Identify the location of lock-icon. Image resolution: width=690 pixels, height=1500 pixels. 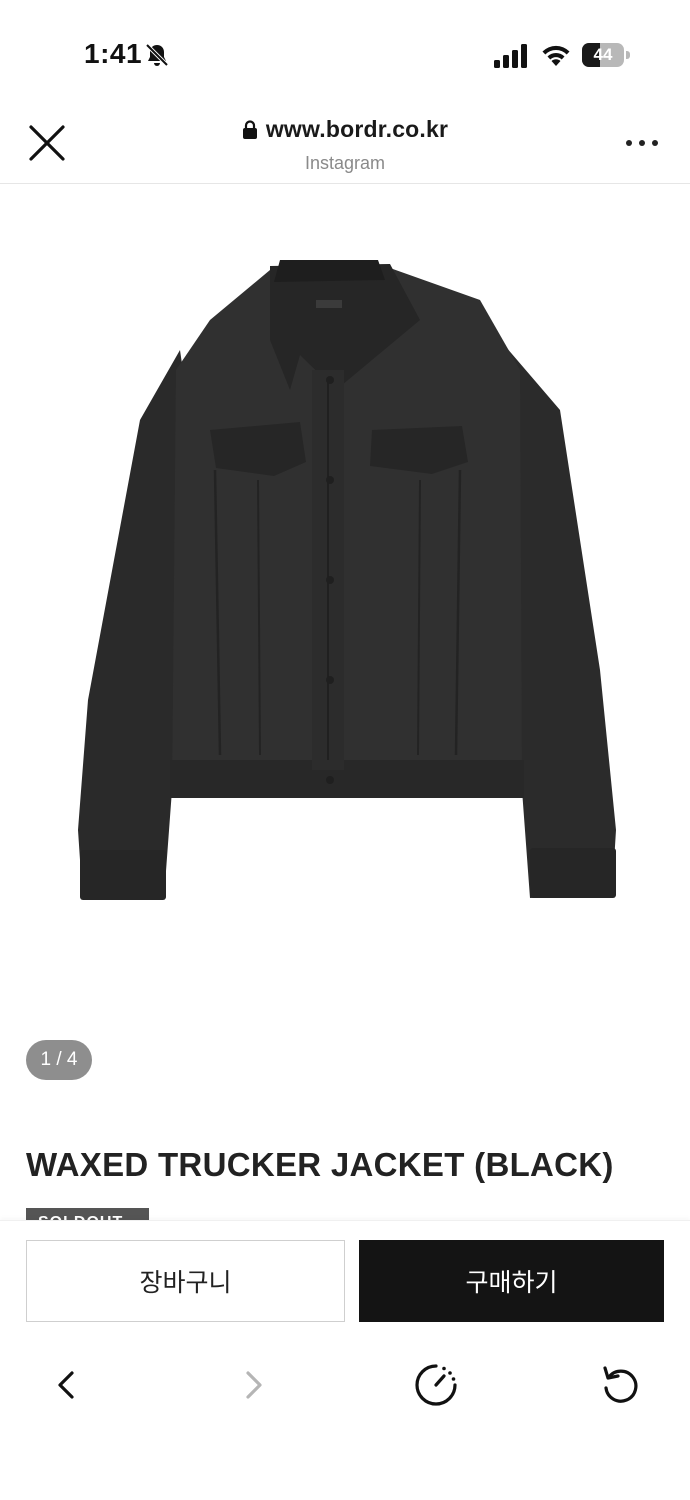
(249, 129).